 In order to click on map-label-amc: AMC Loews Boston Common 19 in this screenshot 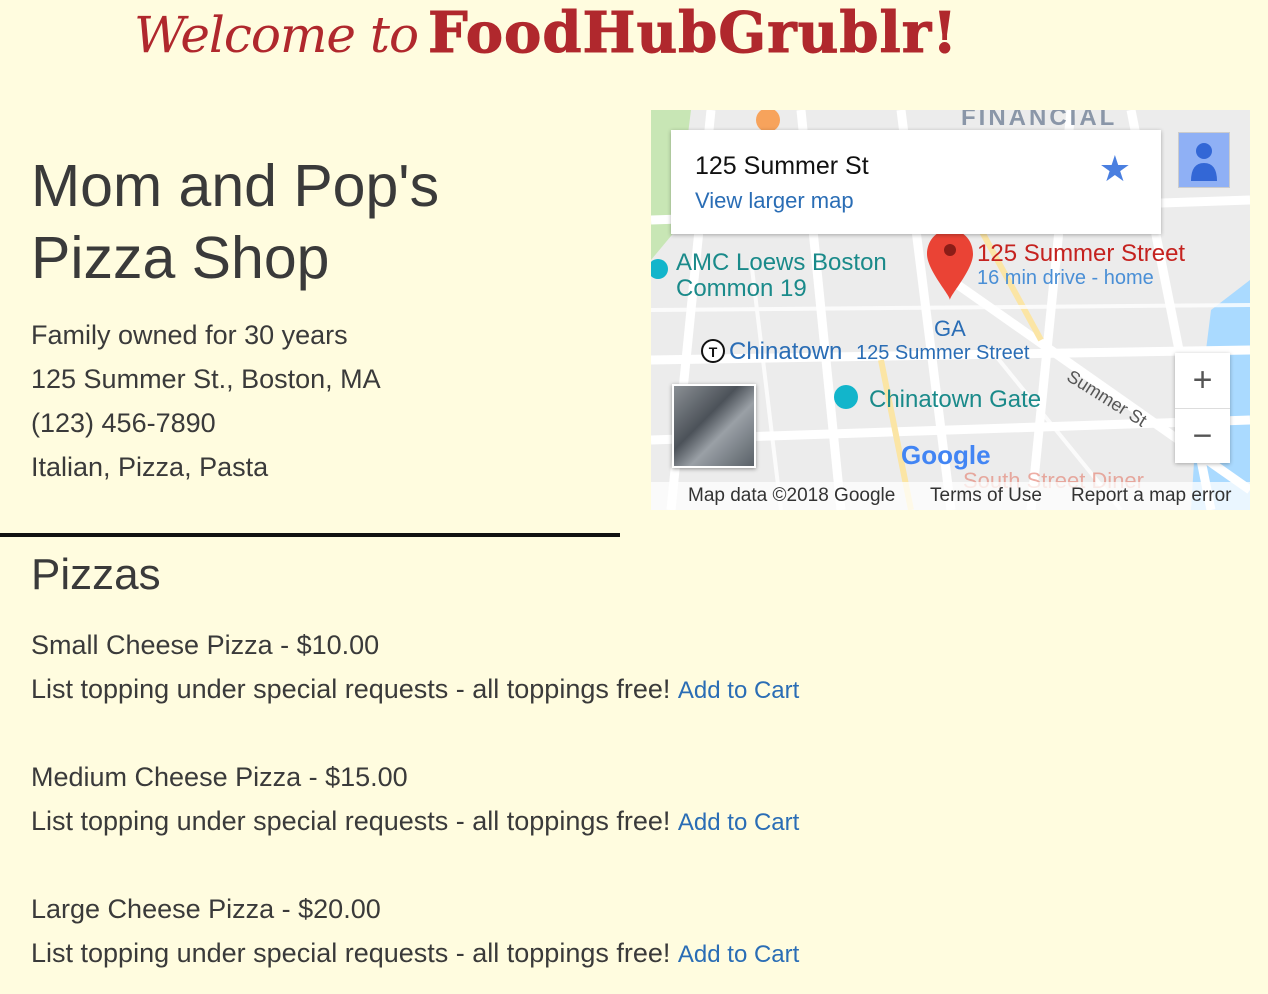, I will do `click(781, 276)`.